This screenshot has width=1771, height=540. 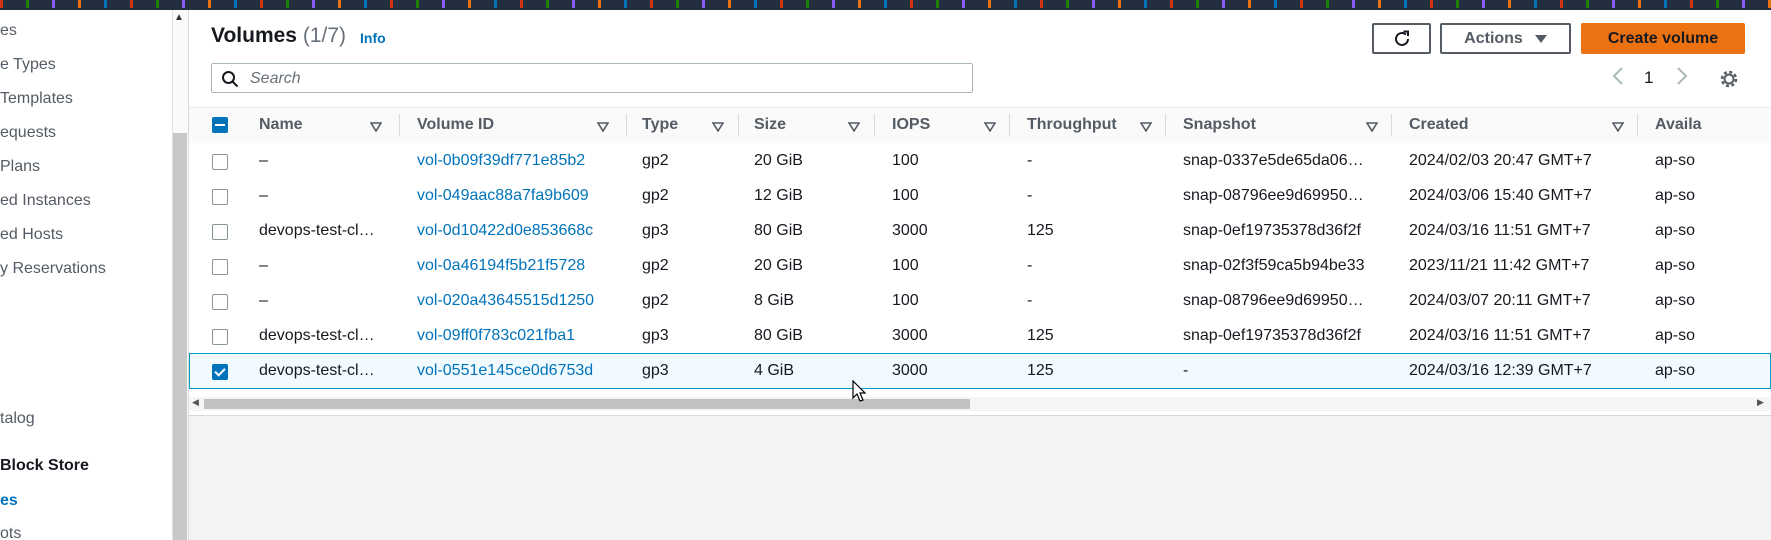 What do you see at coordinates (1499, 265) in the screenshot?
I see `cell-created: 2023/11/21 11:42 GMT+7` at bounding box center [1499, 265].